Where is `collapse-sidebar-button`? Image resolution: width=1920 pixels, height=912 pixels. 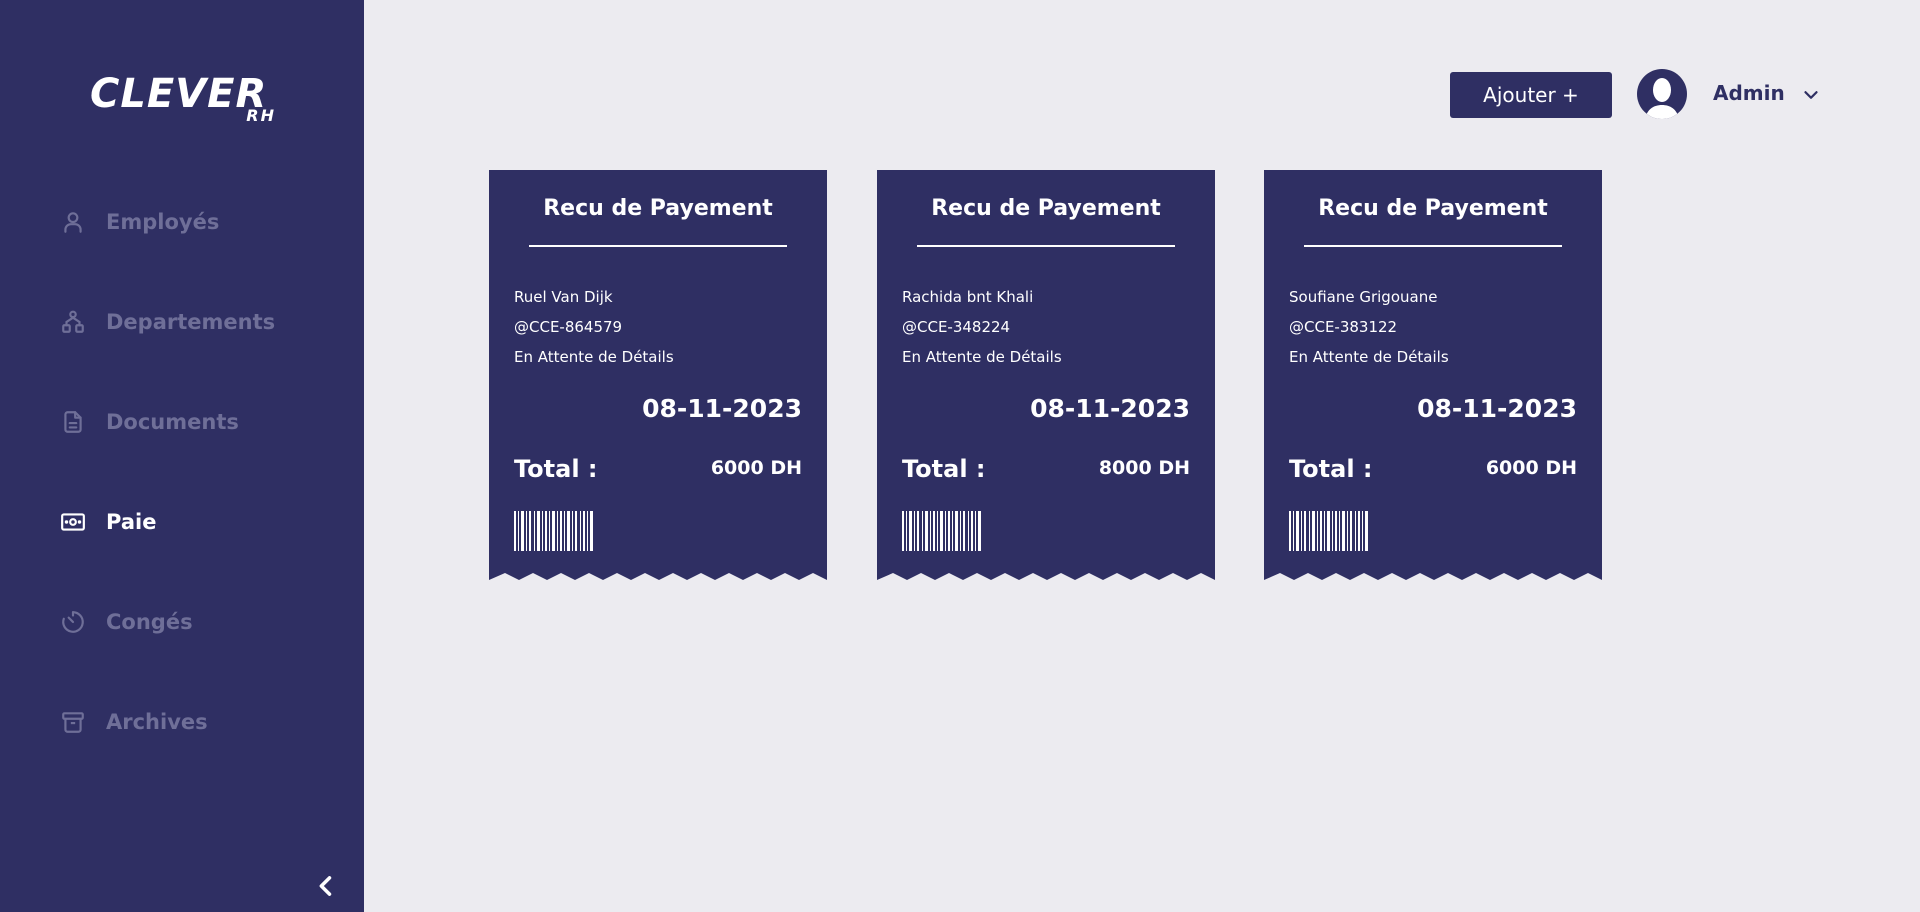
collapse-sidebar-button is located at coordinates (326, 886).